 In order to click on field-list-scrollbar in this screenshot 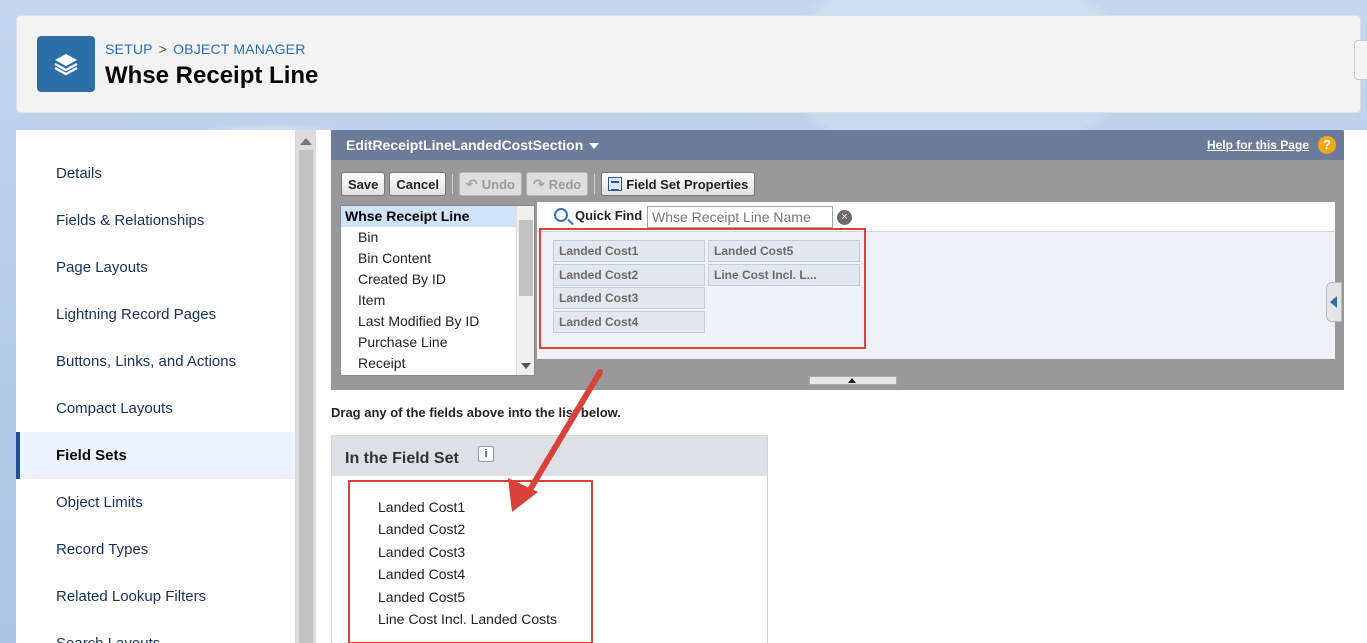, I will do `click(525, 290)`.